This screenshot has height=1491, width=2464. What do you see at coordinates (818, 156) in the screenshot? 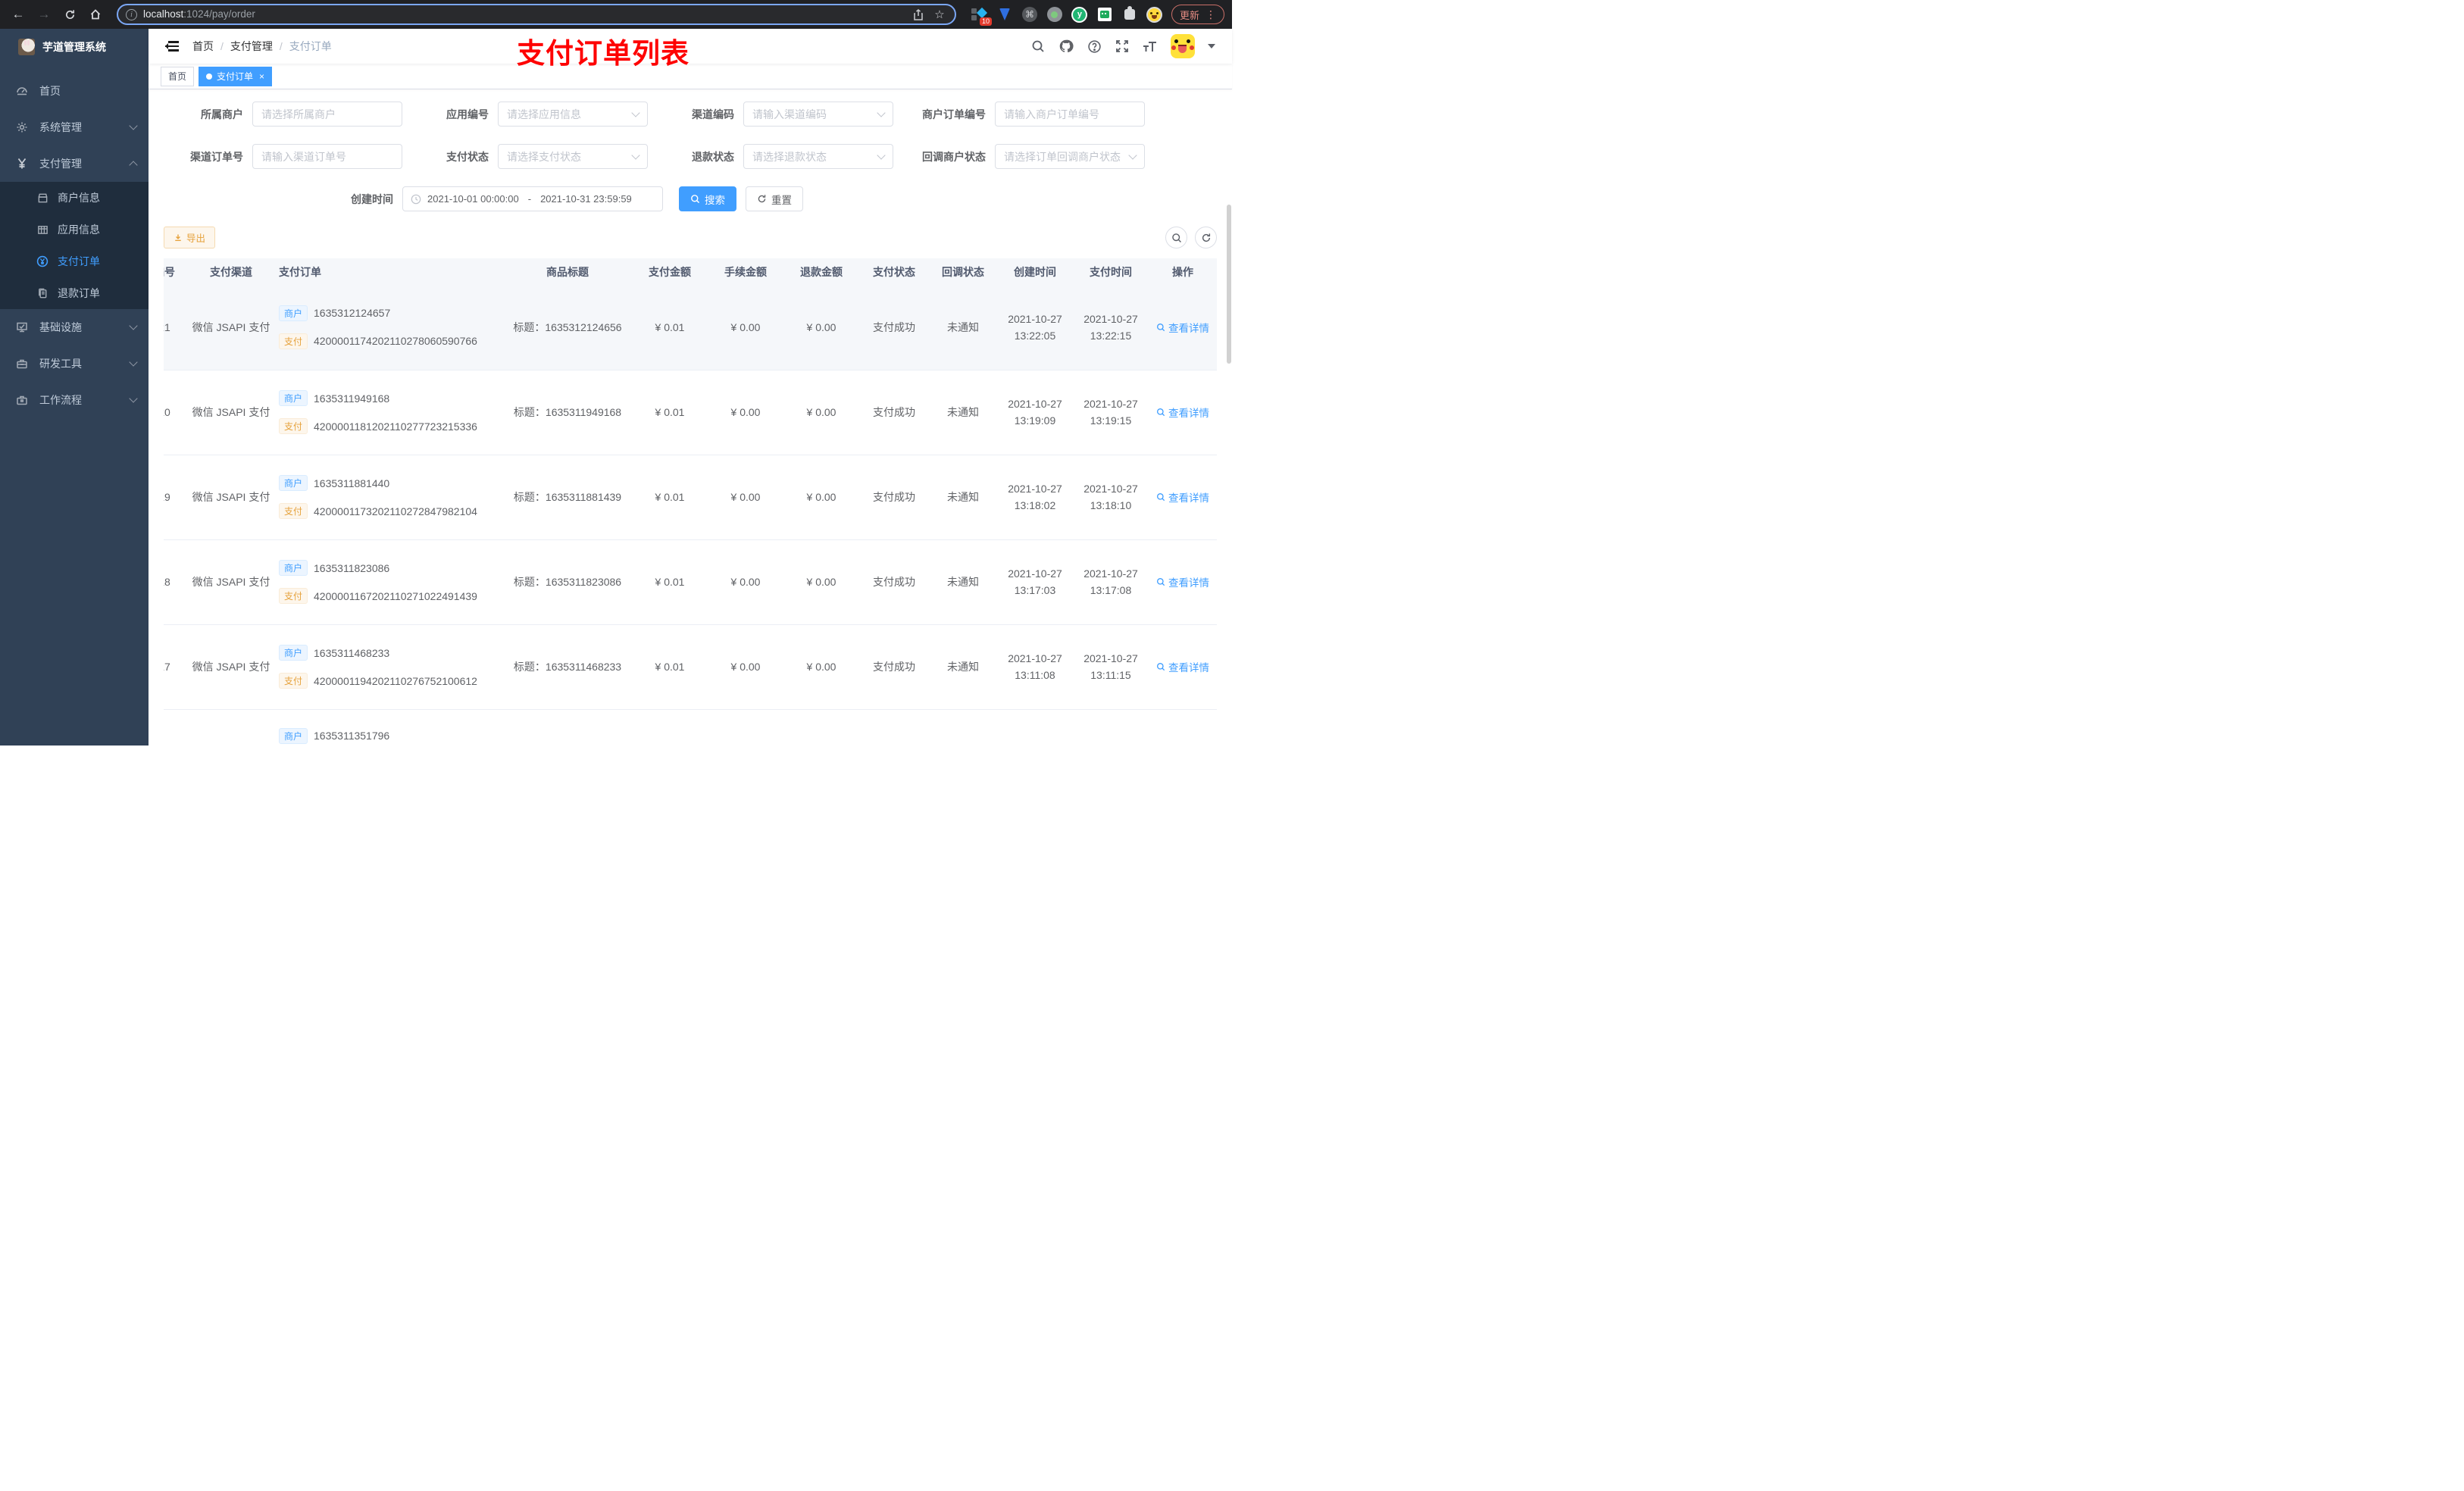
I see `refund-status-select: 请选择退款状态` at bounding box center [818, 156].